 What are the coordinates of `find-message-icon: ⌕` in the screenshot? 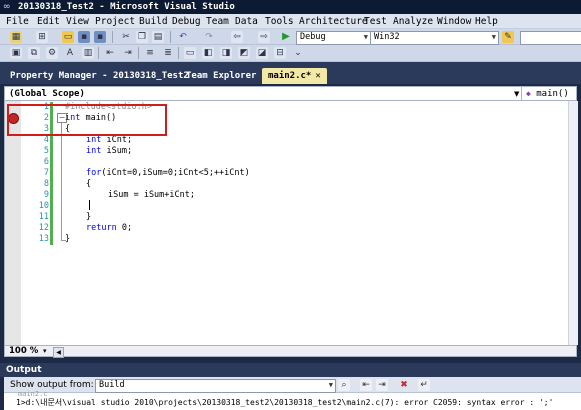 It's located at (344, 385).